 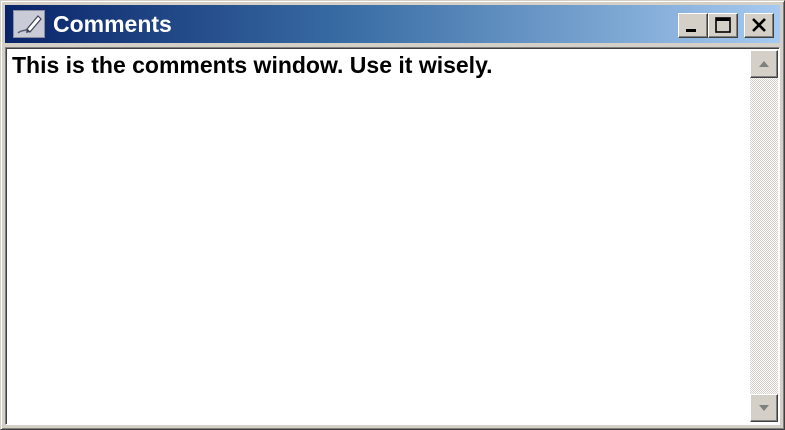 What do you see at coordinates (764, 236) in the screenshot?
I see `vertical-scrollbar` at bounding box center [764, 236].